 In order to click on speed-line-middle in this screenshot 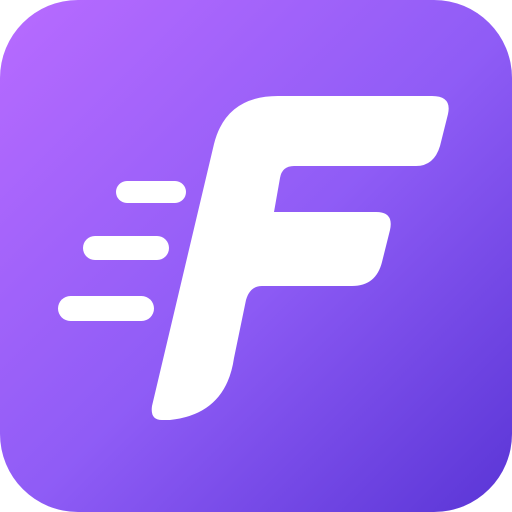, I will do `click(126, 248)`.